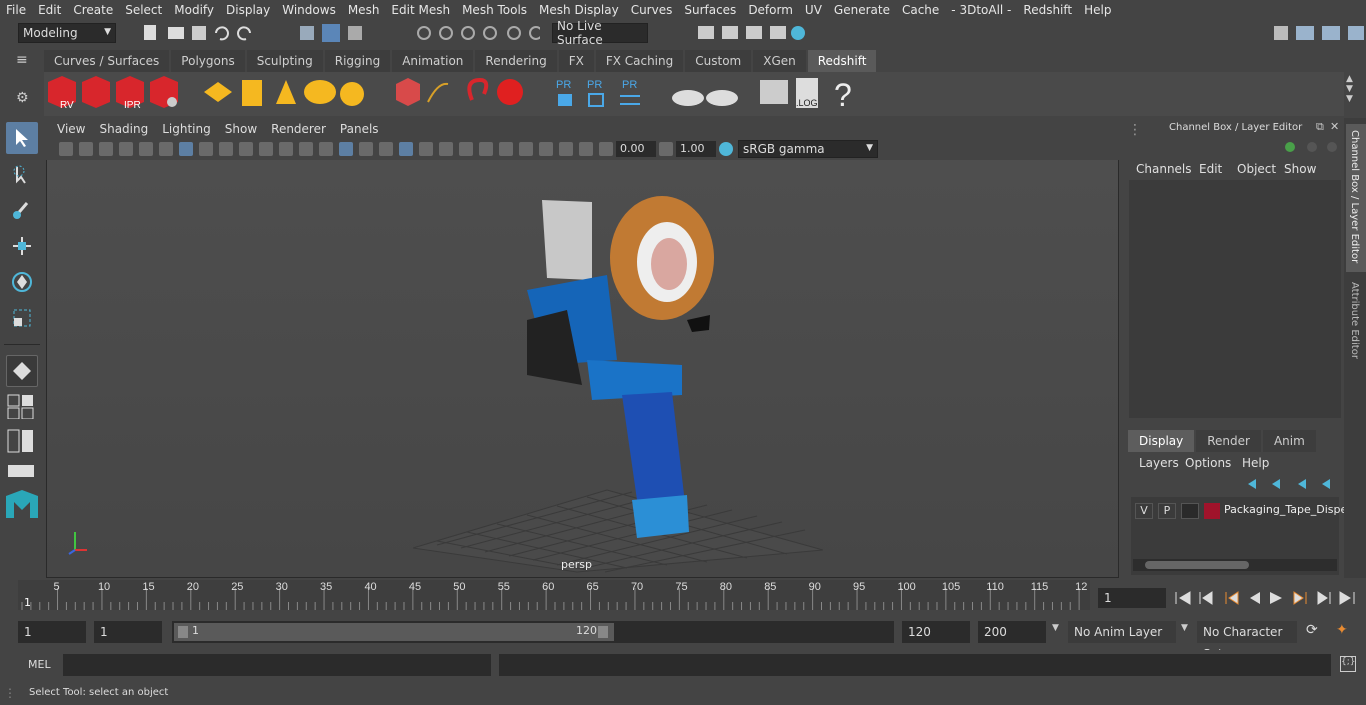 This screenshot has width=1366, height=705. What do you see at coordinates (106, 149) in the screenshot?
I see `bookmark-icon` at bounding box center [106, 149].